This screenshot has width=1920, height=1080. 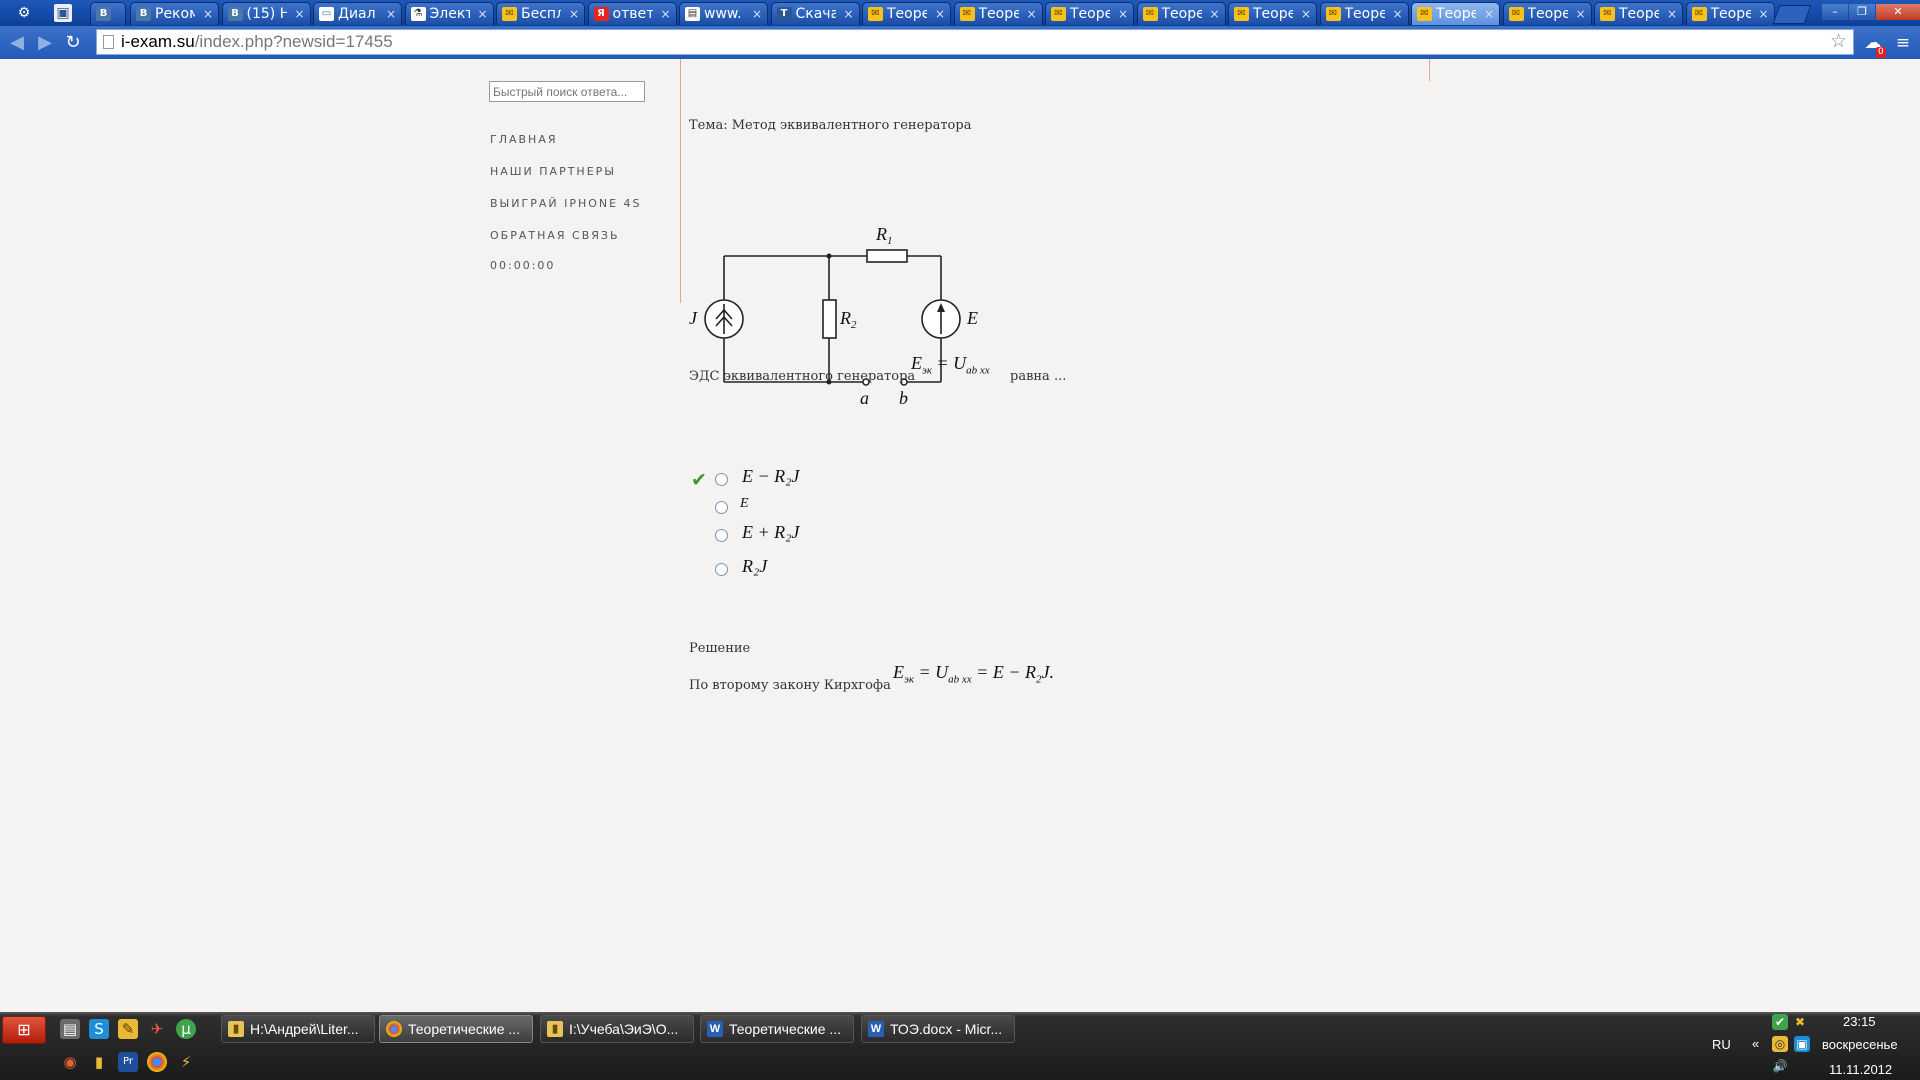 What do you see at coordinates (972, 318) in the screenshot?
I see `label-e: E` at bounding box center [972, 318].